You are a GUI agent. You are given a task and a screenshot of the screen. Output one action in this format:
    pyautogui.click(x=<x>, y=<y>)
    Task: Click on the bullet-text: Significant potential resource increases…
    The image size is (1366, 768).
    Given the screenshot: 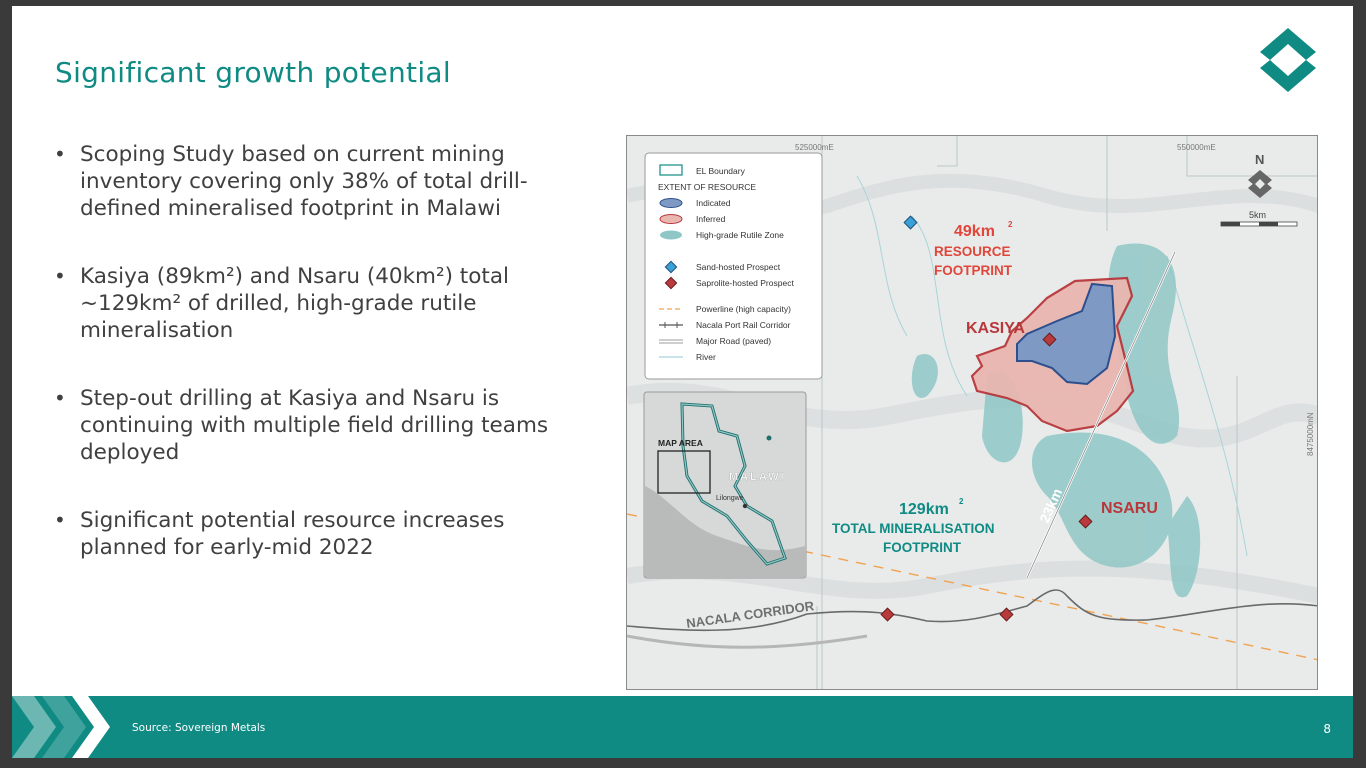 What is the action you would take?
    pyautogui.click(x=292, y=534)
    